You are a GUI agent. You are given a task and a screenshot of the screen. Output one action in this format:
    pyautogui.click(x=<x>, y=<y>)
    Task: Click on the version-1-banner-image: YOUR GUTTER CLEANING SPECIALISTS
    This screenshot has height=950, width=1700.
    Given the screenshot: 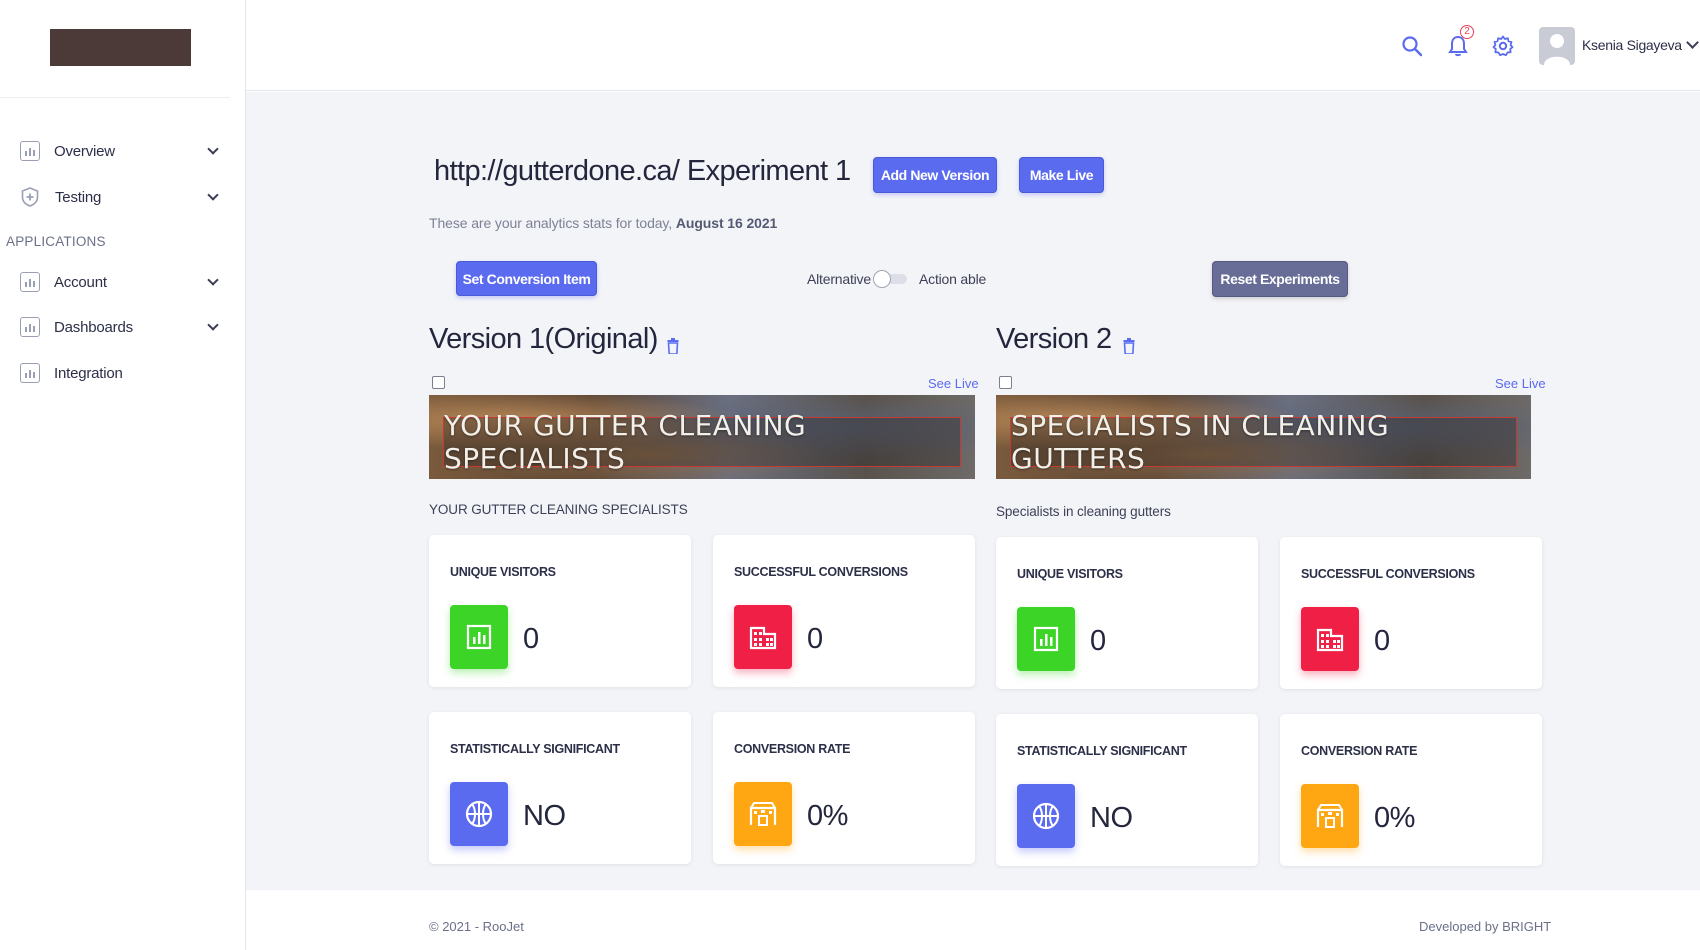 What is the action you would take?
    pyautogui.click(x=702, y=437)
    